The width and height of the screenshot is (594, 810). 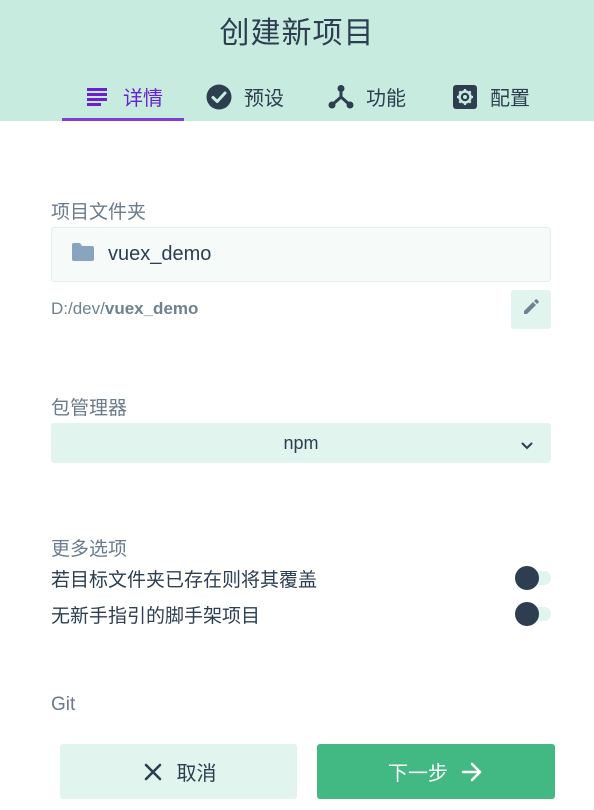 I want to click on option-overwrite-label: 若目标文件夹已存在则将其覆盖, so click(x=184, y=580).